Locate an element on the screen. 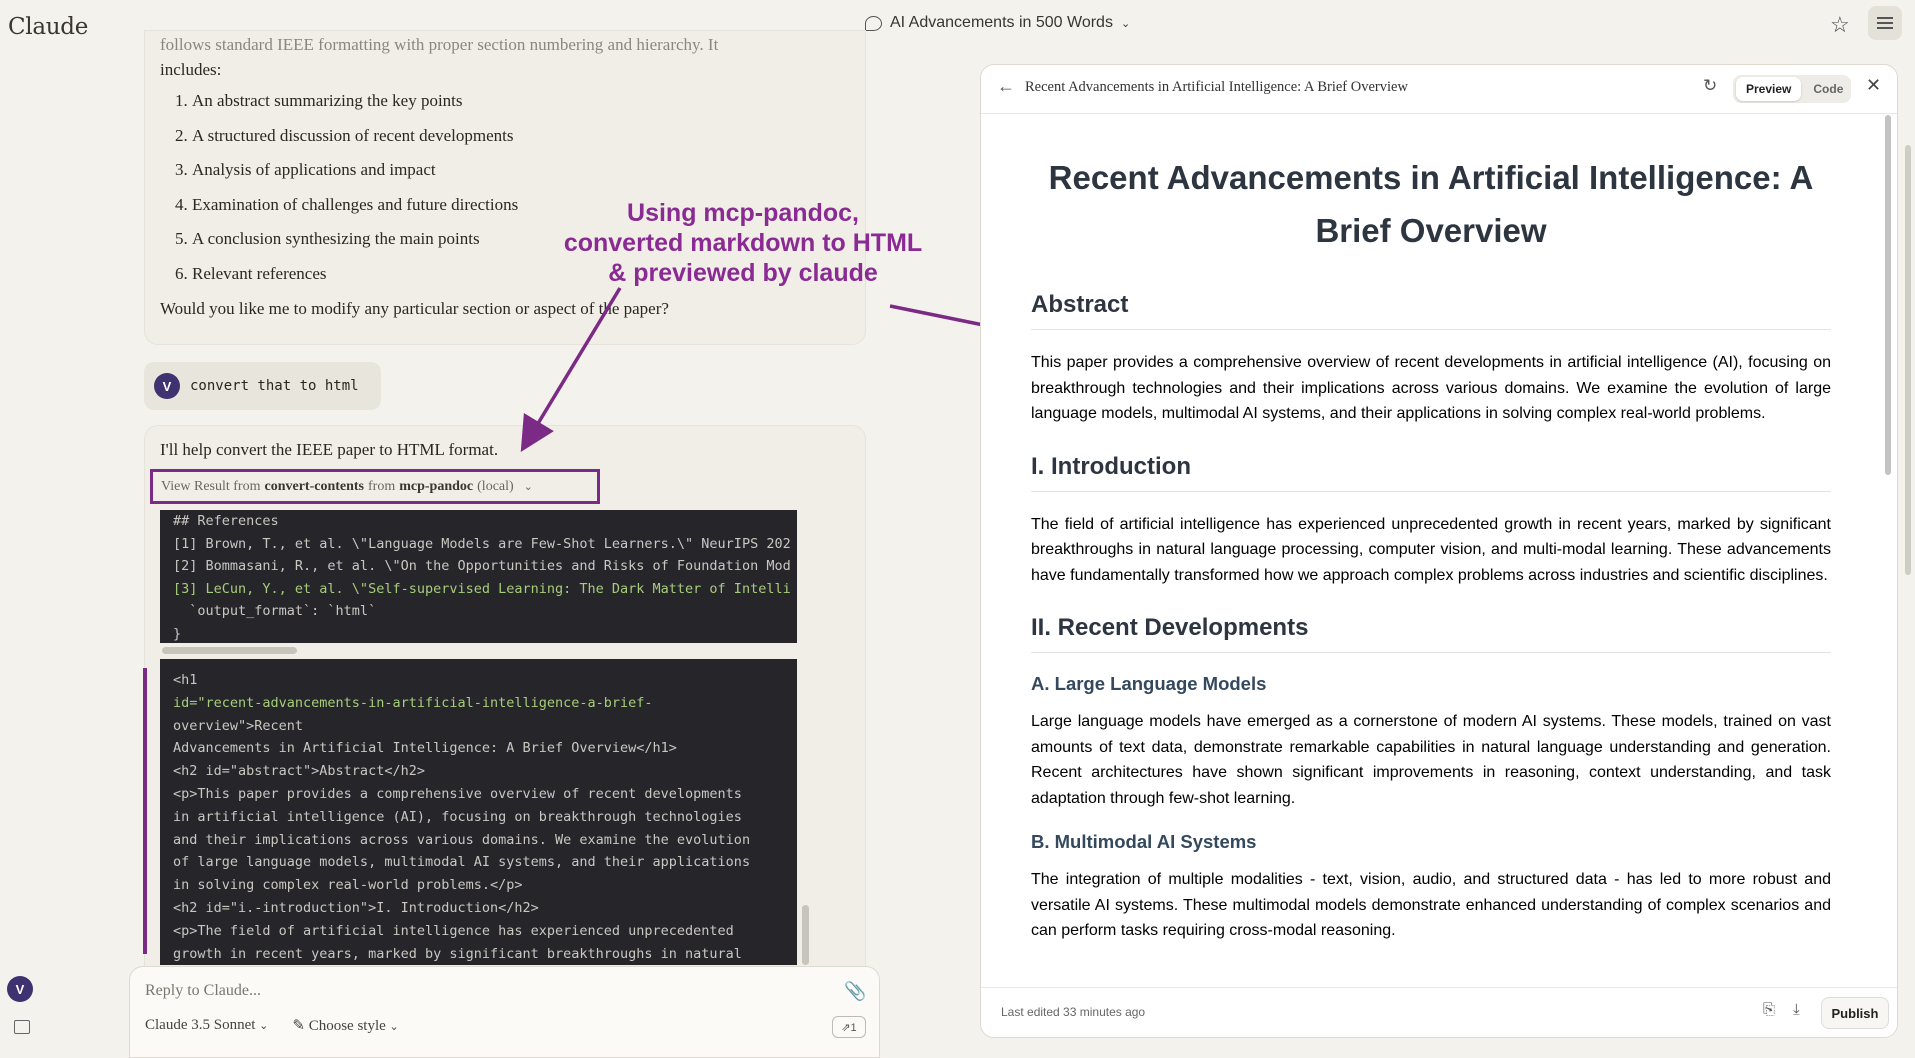 The image size is (1915, 1058). sidebar-toggle-icon is located at coordinates (22, 1027).